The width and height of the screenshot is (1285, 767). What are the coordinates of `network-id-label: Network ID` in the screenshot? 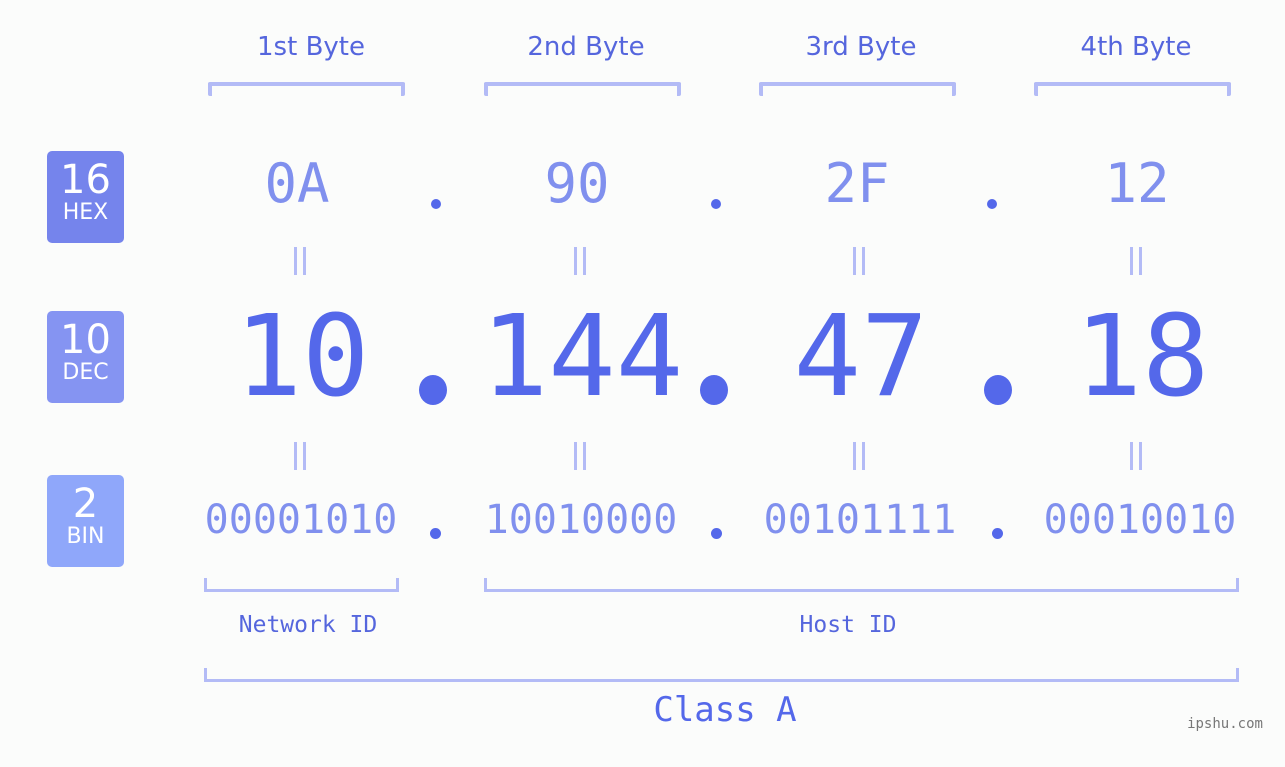 It's located at (308, 625).